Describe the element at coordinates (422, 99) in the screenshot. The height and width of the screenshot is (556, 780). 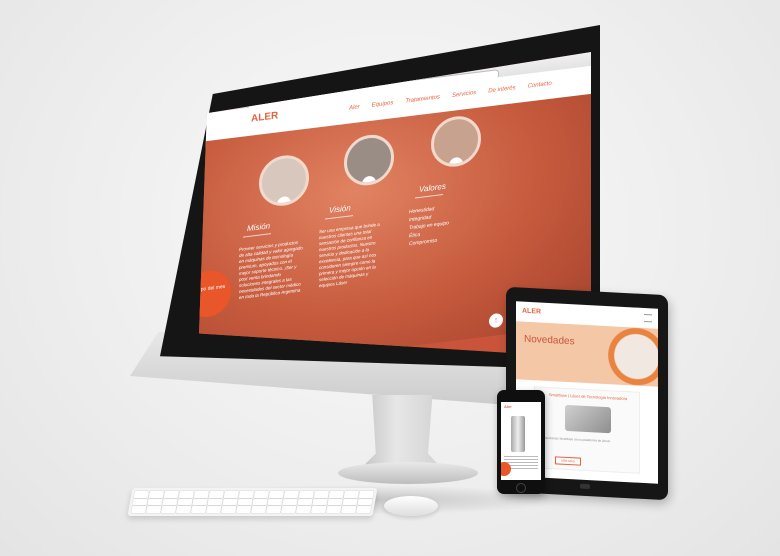
I see `nav-item-tratamientos: Tratamientos` at that location.